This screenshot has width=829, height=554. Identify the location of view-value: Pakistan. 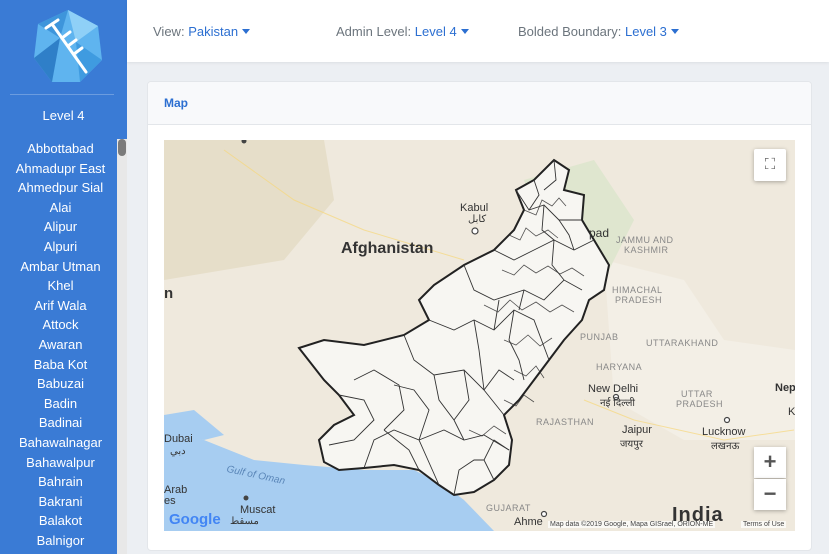
(213, 31).